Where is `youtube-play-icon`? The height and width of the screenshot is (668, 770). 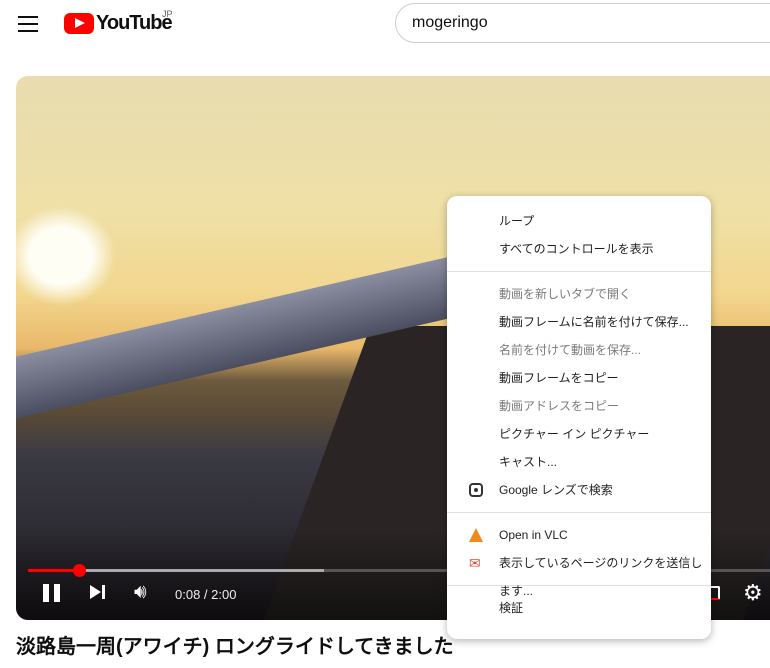 youtube-play-icon is located at coordinates (79, 23).